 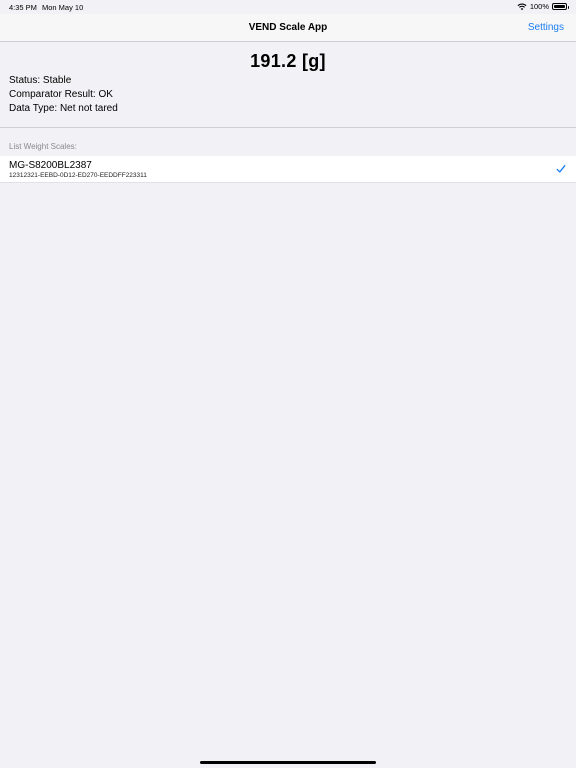 I want to click on battery-percentage: 100%, so click(x=539, y=6).